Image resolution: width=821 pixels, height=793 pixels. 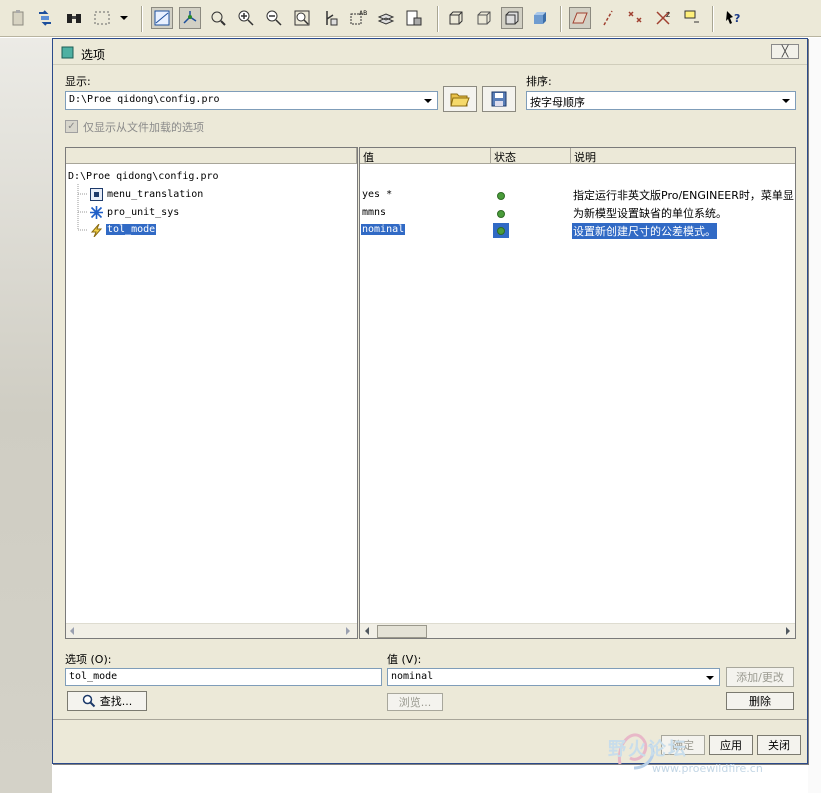 What do you see at coordinates (93, 55) in the screenshot?
I see `dialog-title: 选项` at bounding box center [93, 55].